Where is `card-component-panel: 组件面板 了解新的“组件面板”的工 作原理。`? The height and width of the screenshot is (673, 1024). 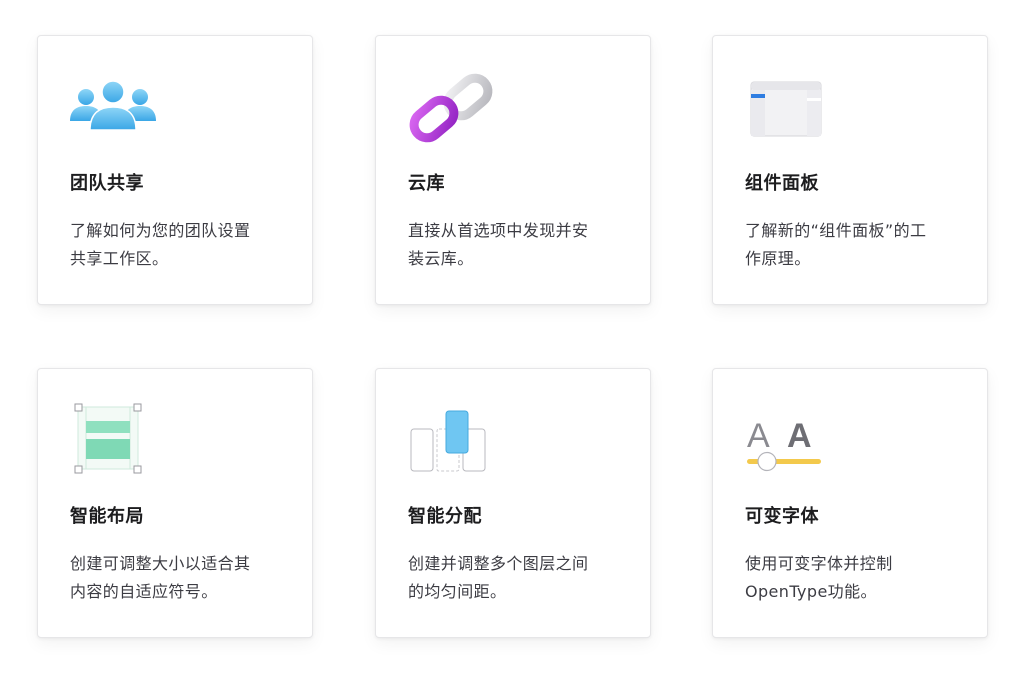 card-component-panel: 组件面板 了解新的“组件面板”的工 作原理。 is located at coordinates (850, 170).